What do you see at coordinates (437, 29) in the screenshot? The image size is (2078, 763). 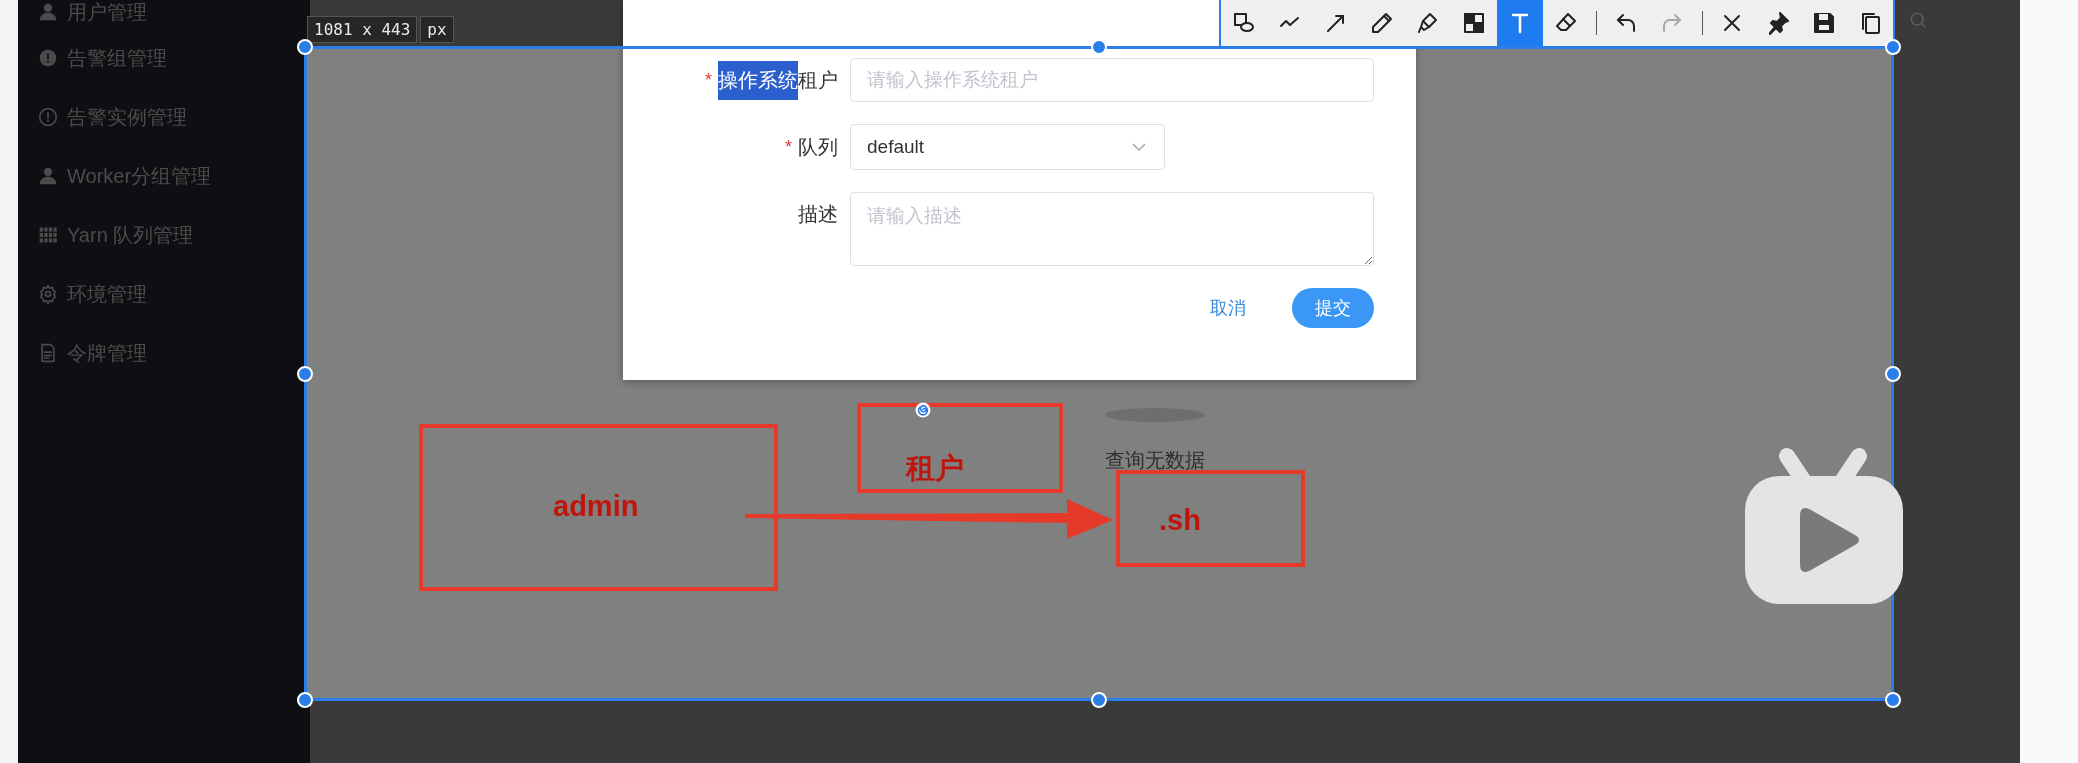 I see `unit-label: px` at bounding box center [437, 29].